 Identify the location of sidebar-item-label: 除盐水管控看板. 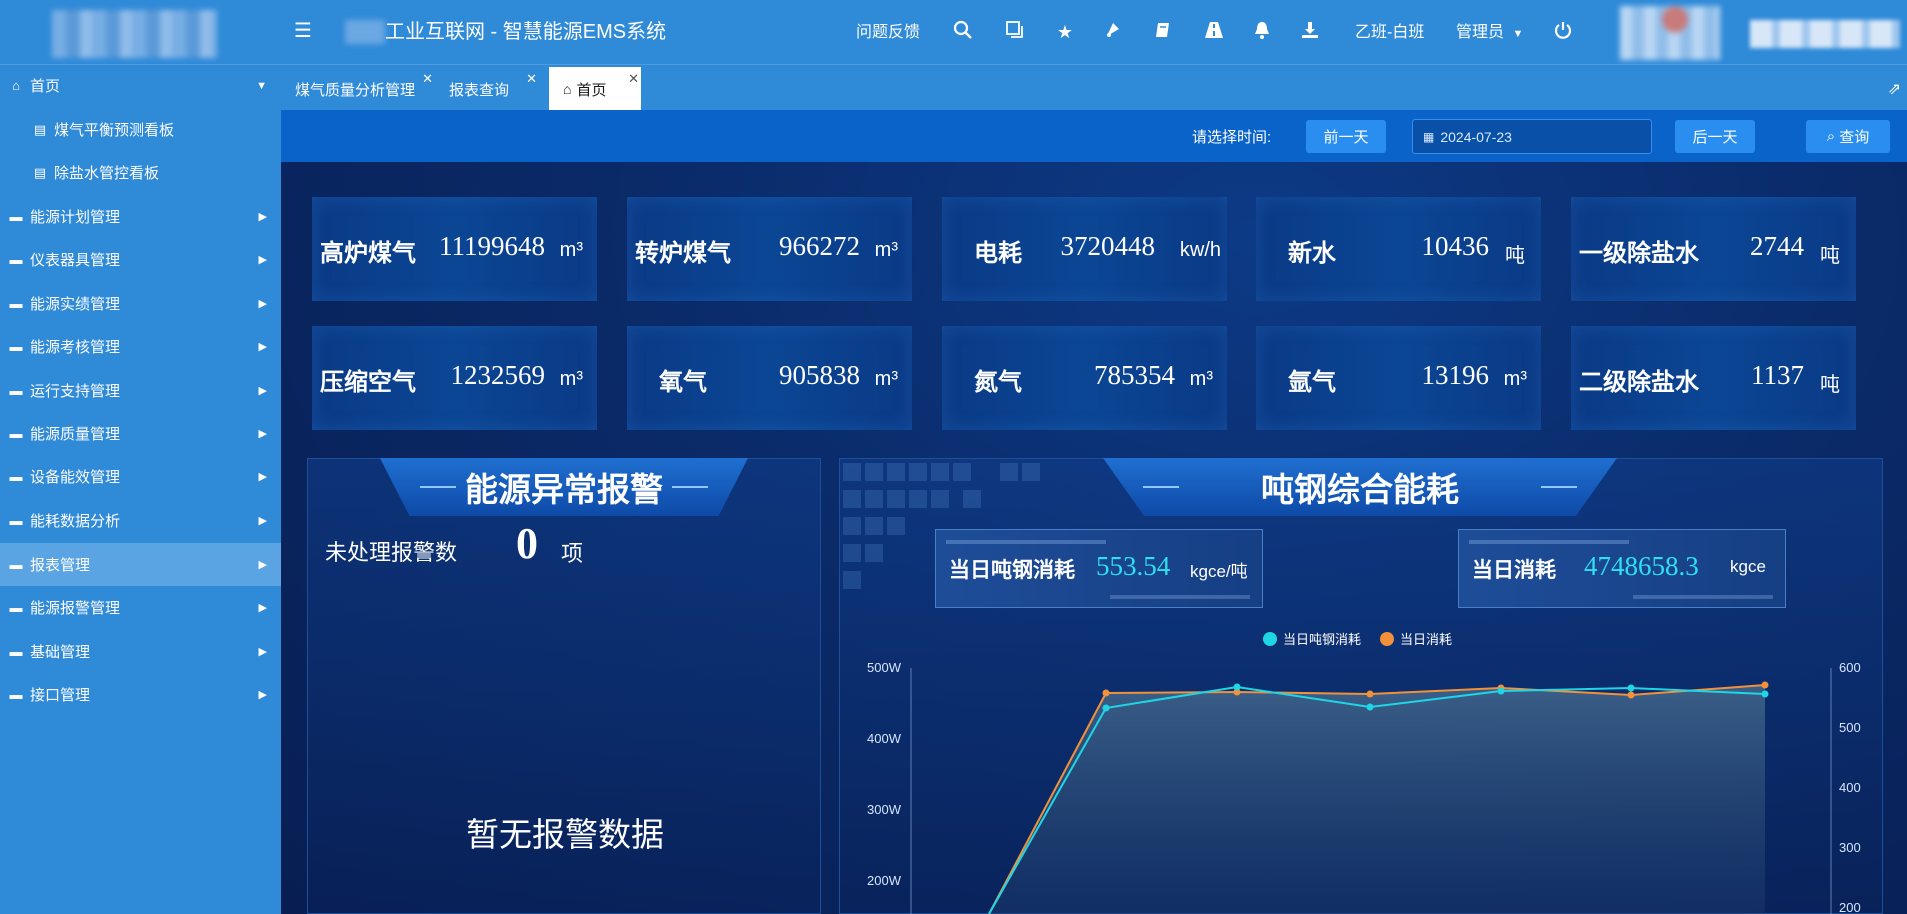
(107, 173).